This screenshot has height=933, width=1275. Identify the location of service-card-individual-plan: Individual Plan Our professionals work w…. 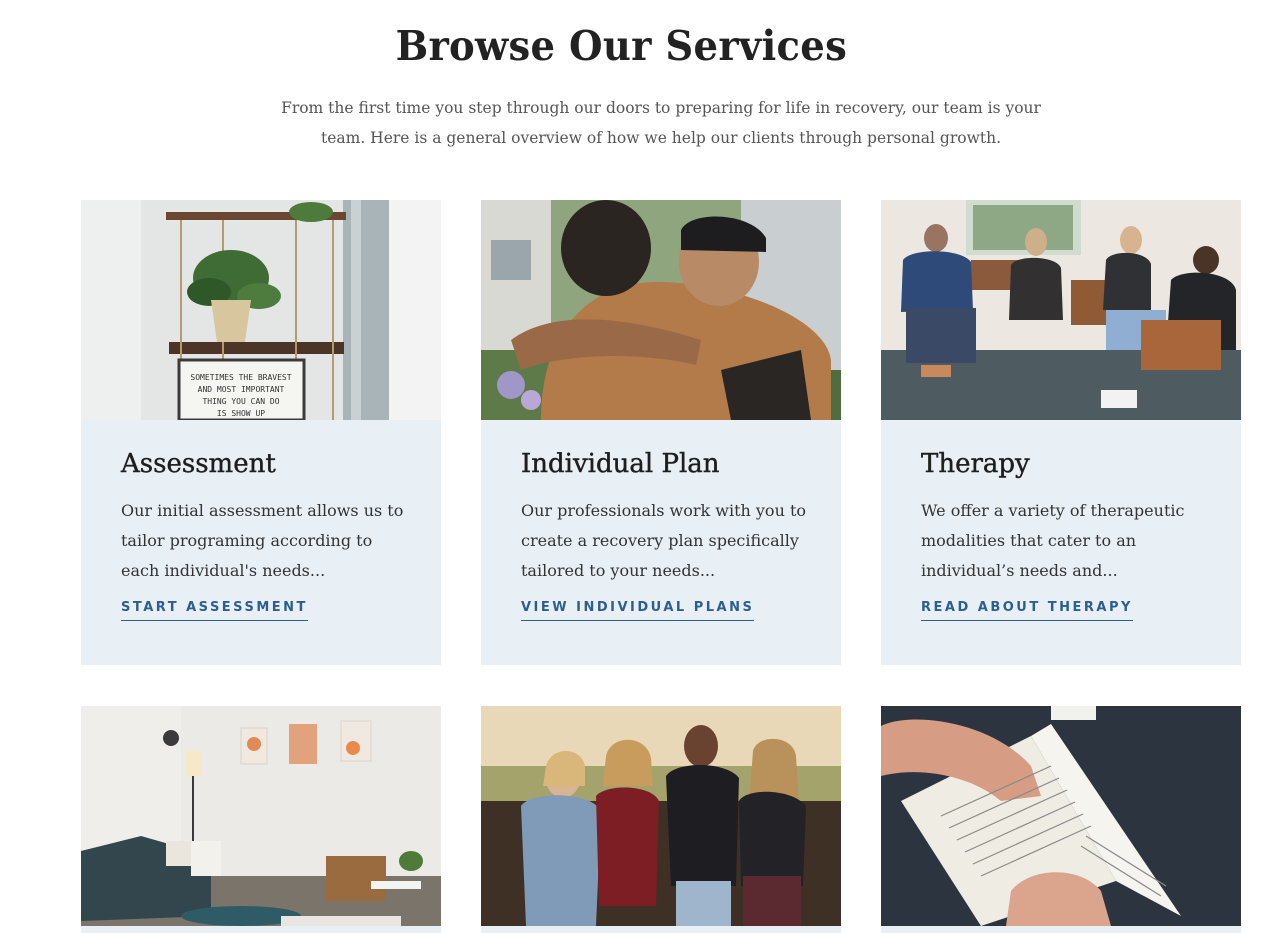
(661, 432).